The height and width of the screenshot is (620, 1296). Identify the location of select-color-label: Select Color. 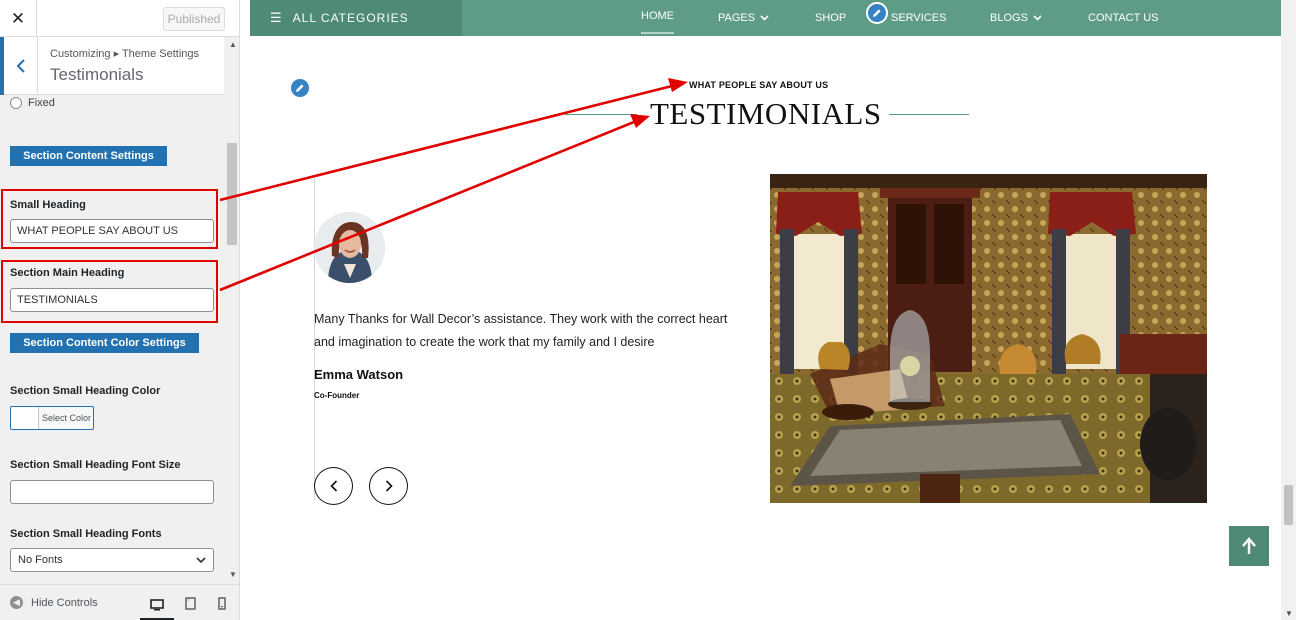
(67, 418).